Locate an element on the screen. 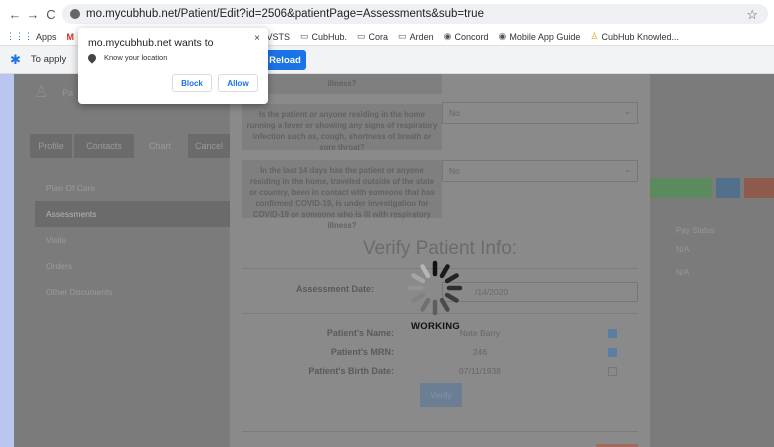  bookmark-apps: ⋮⋮⋮ Apps is located at coordinates (31, 36).